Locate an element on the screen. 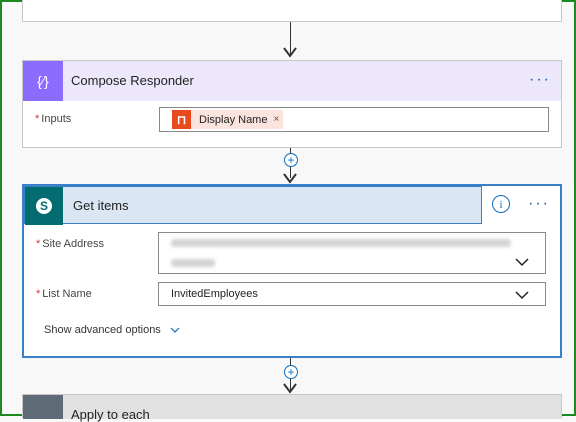 This screenshot has height=422, width=576. apply-header: Apply to each is located at coordinates (292, 408).